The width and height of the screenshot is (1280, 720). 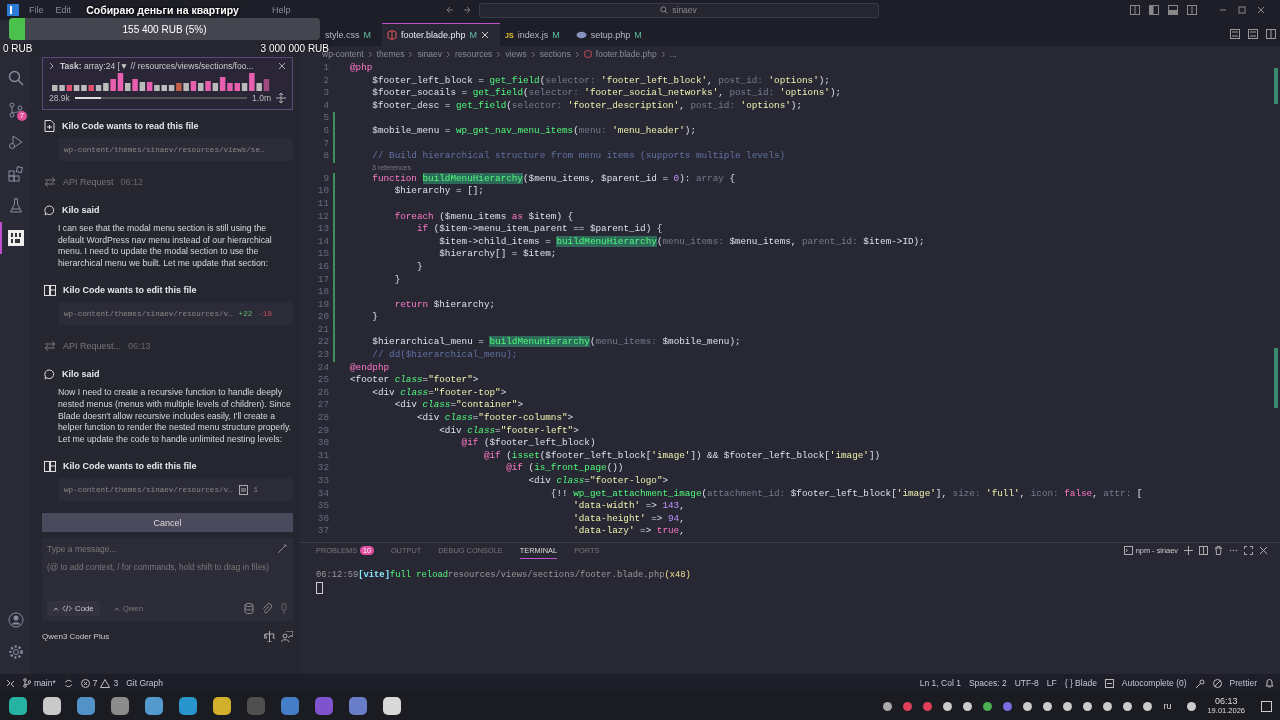 What do you see at coordinates (10, 683) in the screenshot?
I see `remote-icon` at bounding box center [10, 683].